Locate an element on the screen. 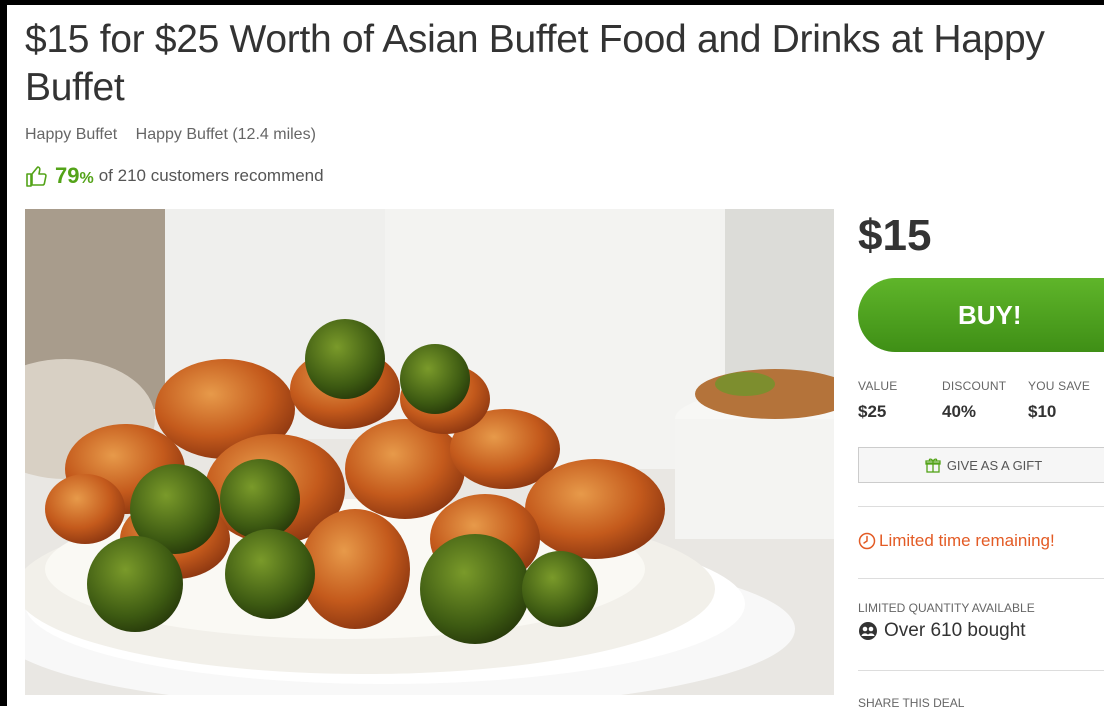  bought-text: Over 610 bought is located at coordinates (955, 630).